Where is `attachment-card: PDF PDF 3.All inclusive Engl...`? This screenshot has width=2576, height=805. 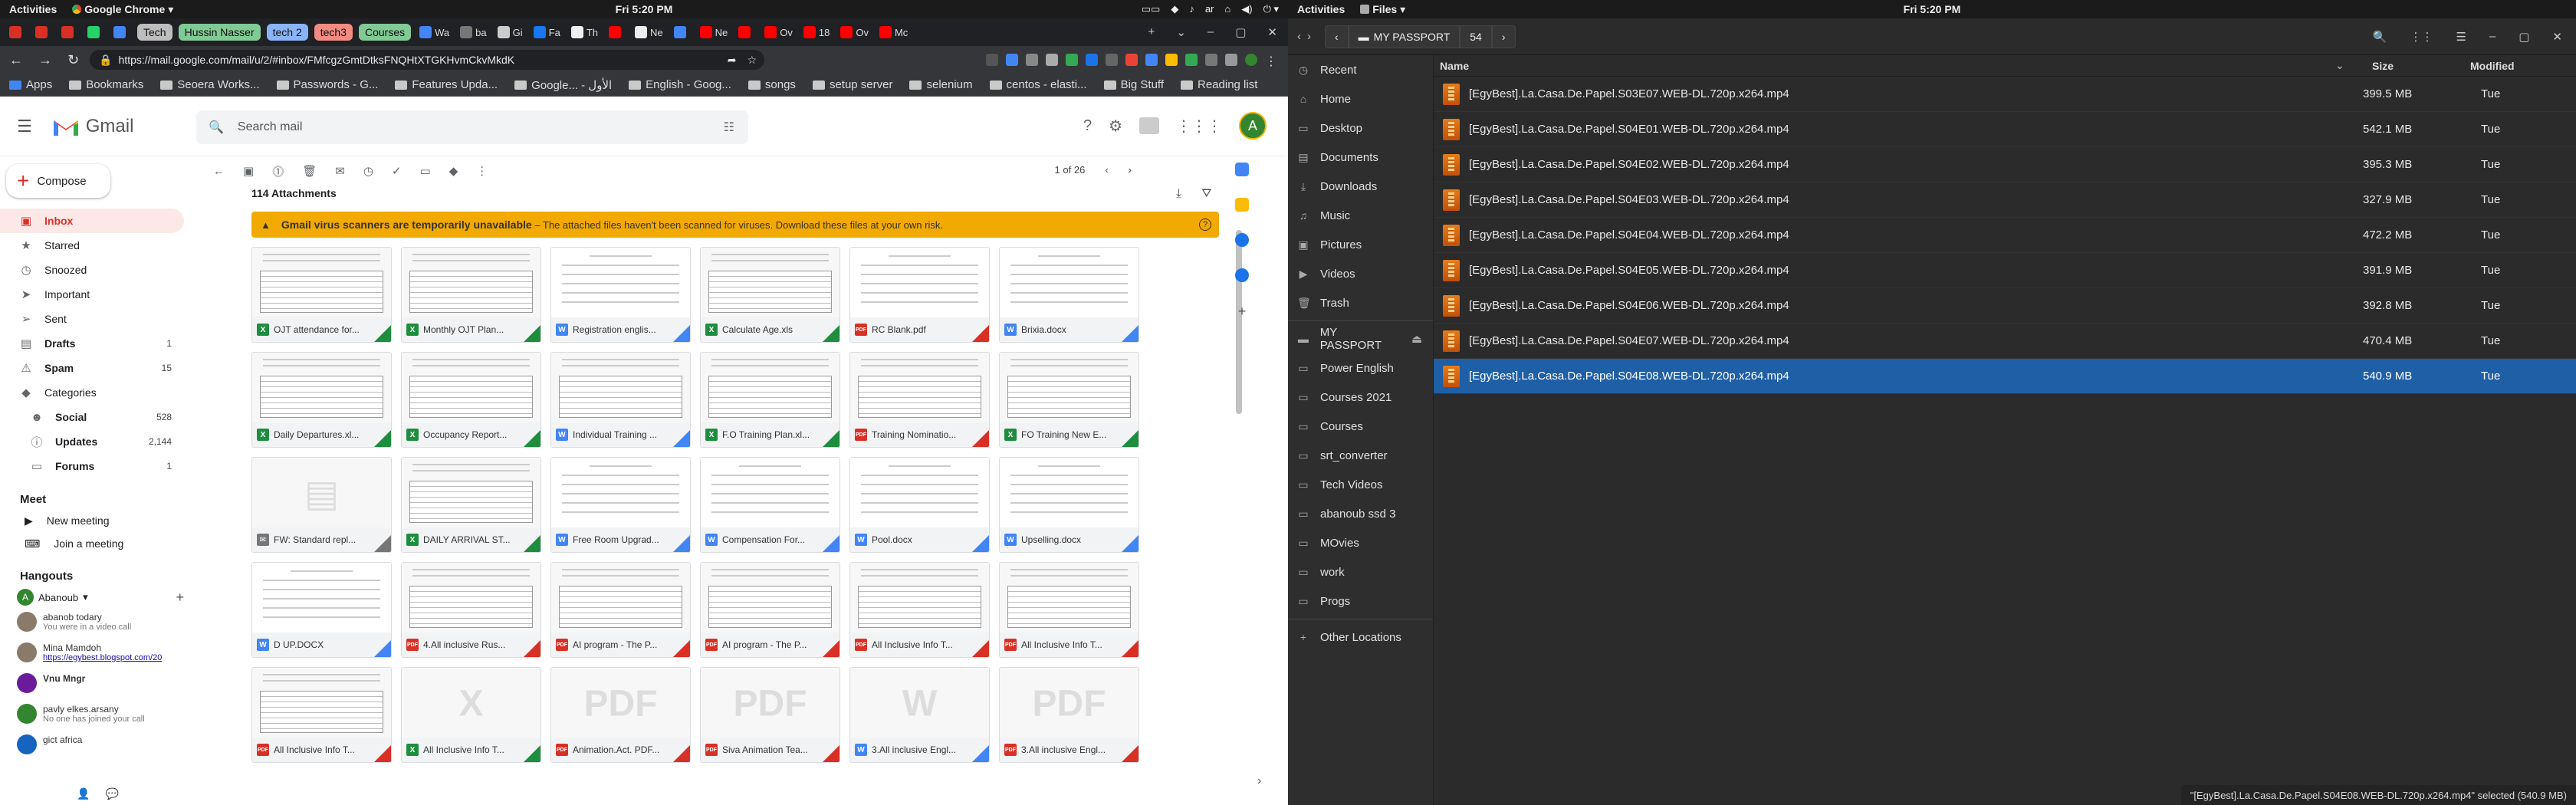
attachment-card: PDF PDF 3.All inclusive Engl... is located at coordinates (1069, 715).